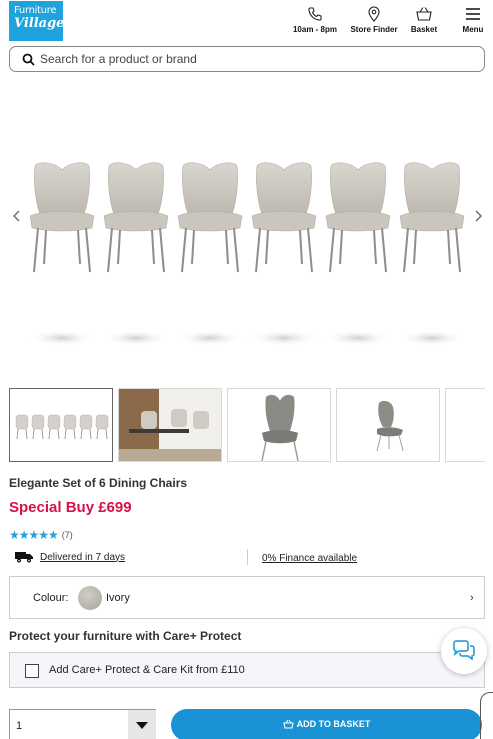 This screenshot has height=739, width=493. What do you see at coordinates (374, 14) in the screenshot?
I see `location-pin-icon` at bounding box center [374, 14].